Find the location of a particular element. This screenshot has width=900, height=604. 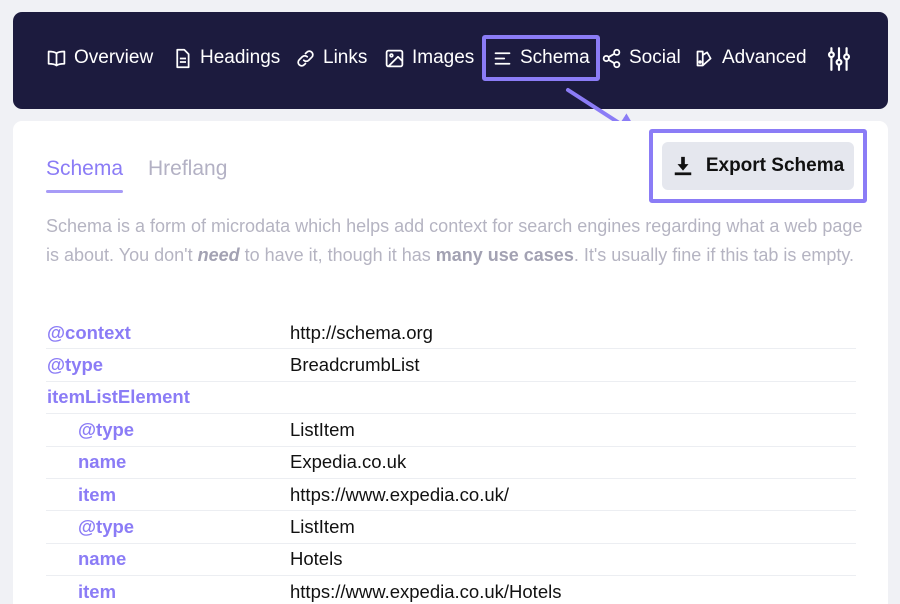

schema-value: BreadcrumbList is located at coordinates (355, 365).